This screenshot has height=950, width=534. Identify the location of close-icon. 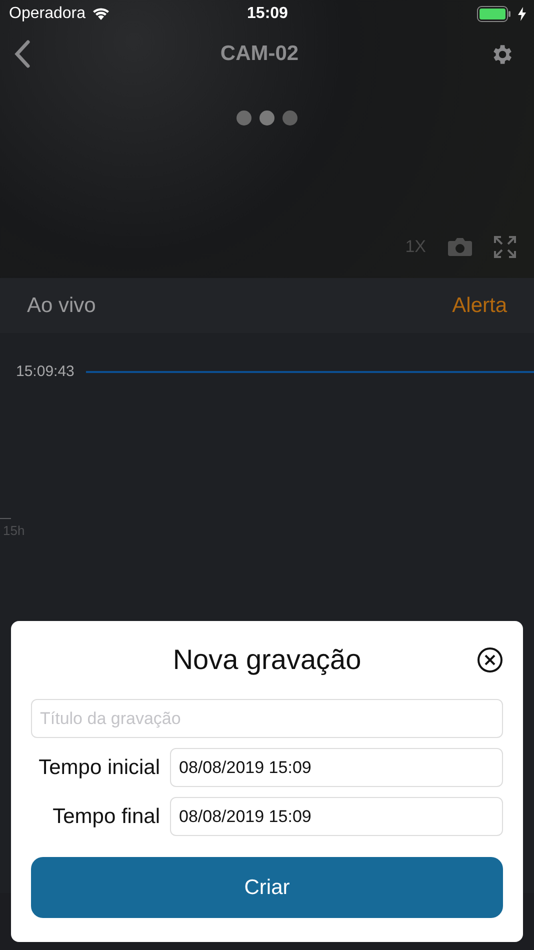
(490, 660).